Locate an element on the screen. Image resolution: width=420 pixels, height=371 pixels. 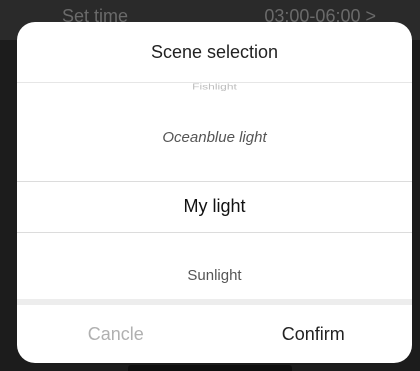
picker-item-oceanblue-light: Oceanblue light is located at coordinates (214, 138).